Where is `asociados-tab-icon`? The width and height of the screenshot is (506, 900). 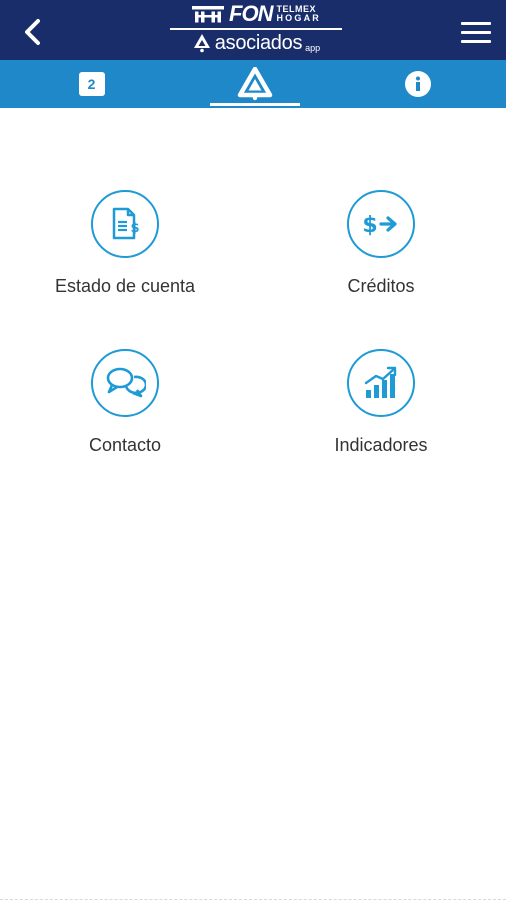 asociados-tab-icon is located at coordinates (255, 84).